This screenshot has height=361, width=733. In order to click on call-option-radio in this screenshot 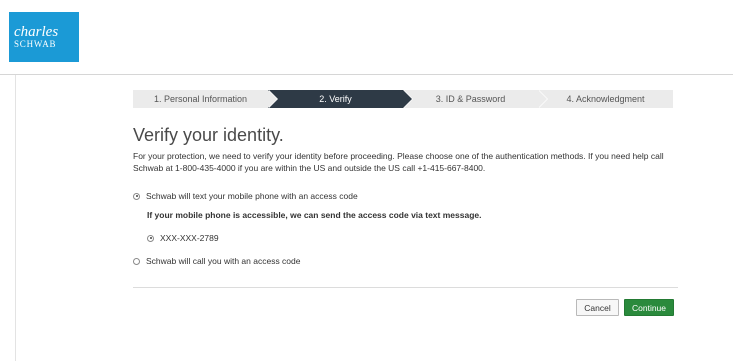, I will do `click(136, 261)`.